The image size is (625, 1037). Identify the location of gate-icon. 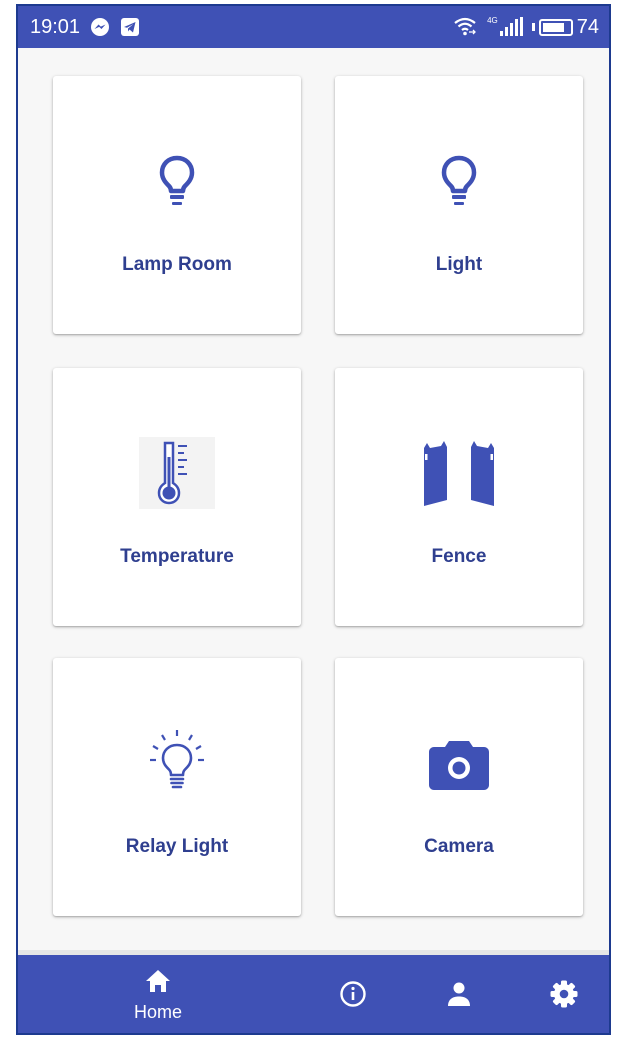
(459, 473).